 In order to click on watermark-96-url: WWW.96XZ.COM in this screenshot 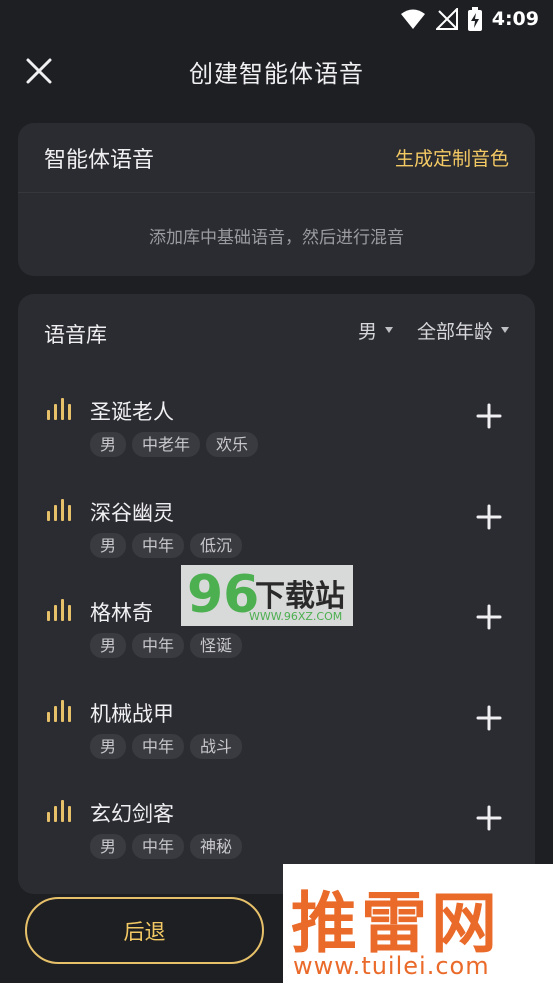, I will do `click(296, 616)`.